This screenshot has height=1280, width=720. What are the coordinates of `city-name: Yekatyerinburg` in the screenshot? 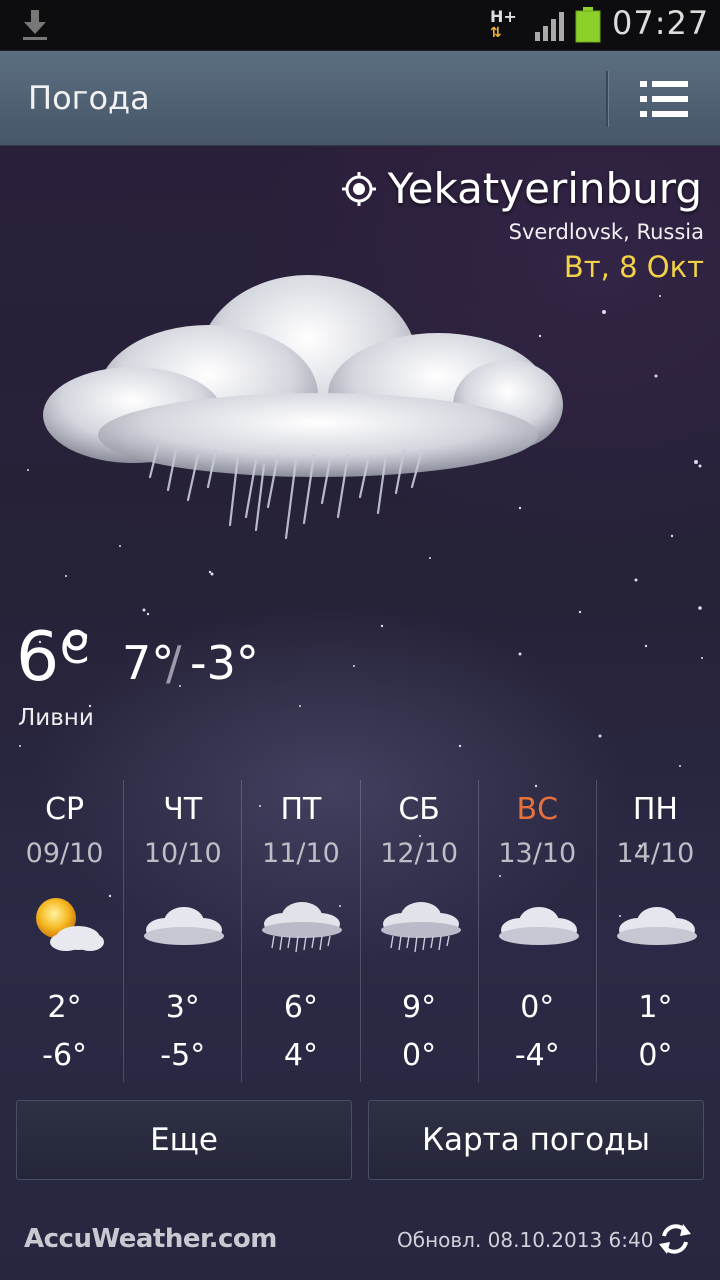 It's located at (544, 188).